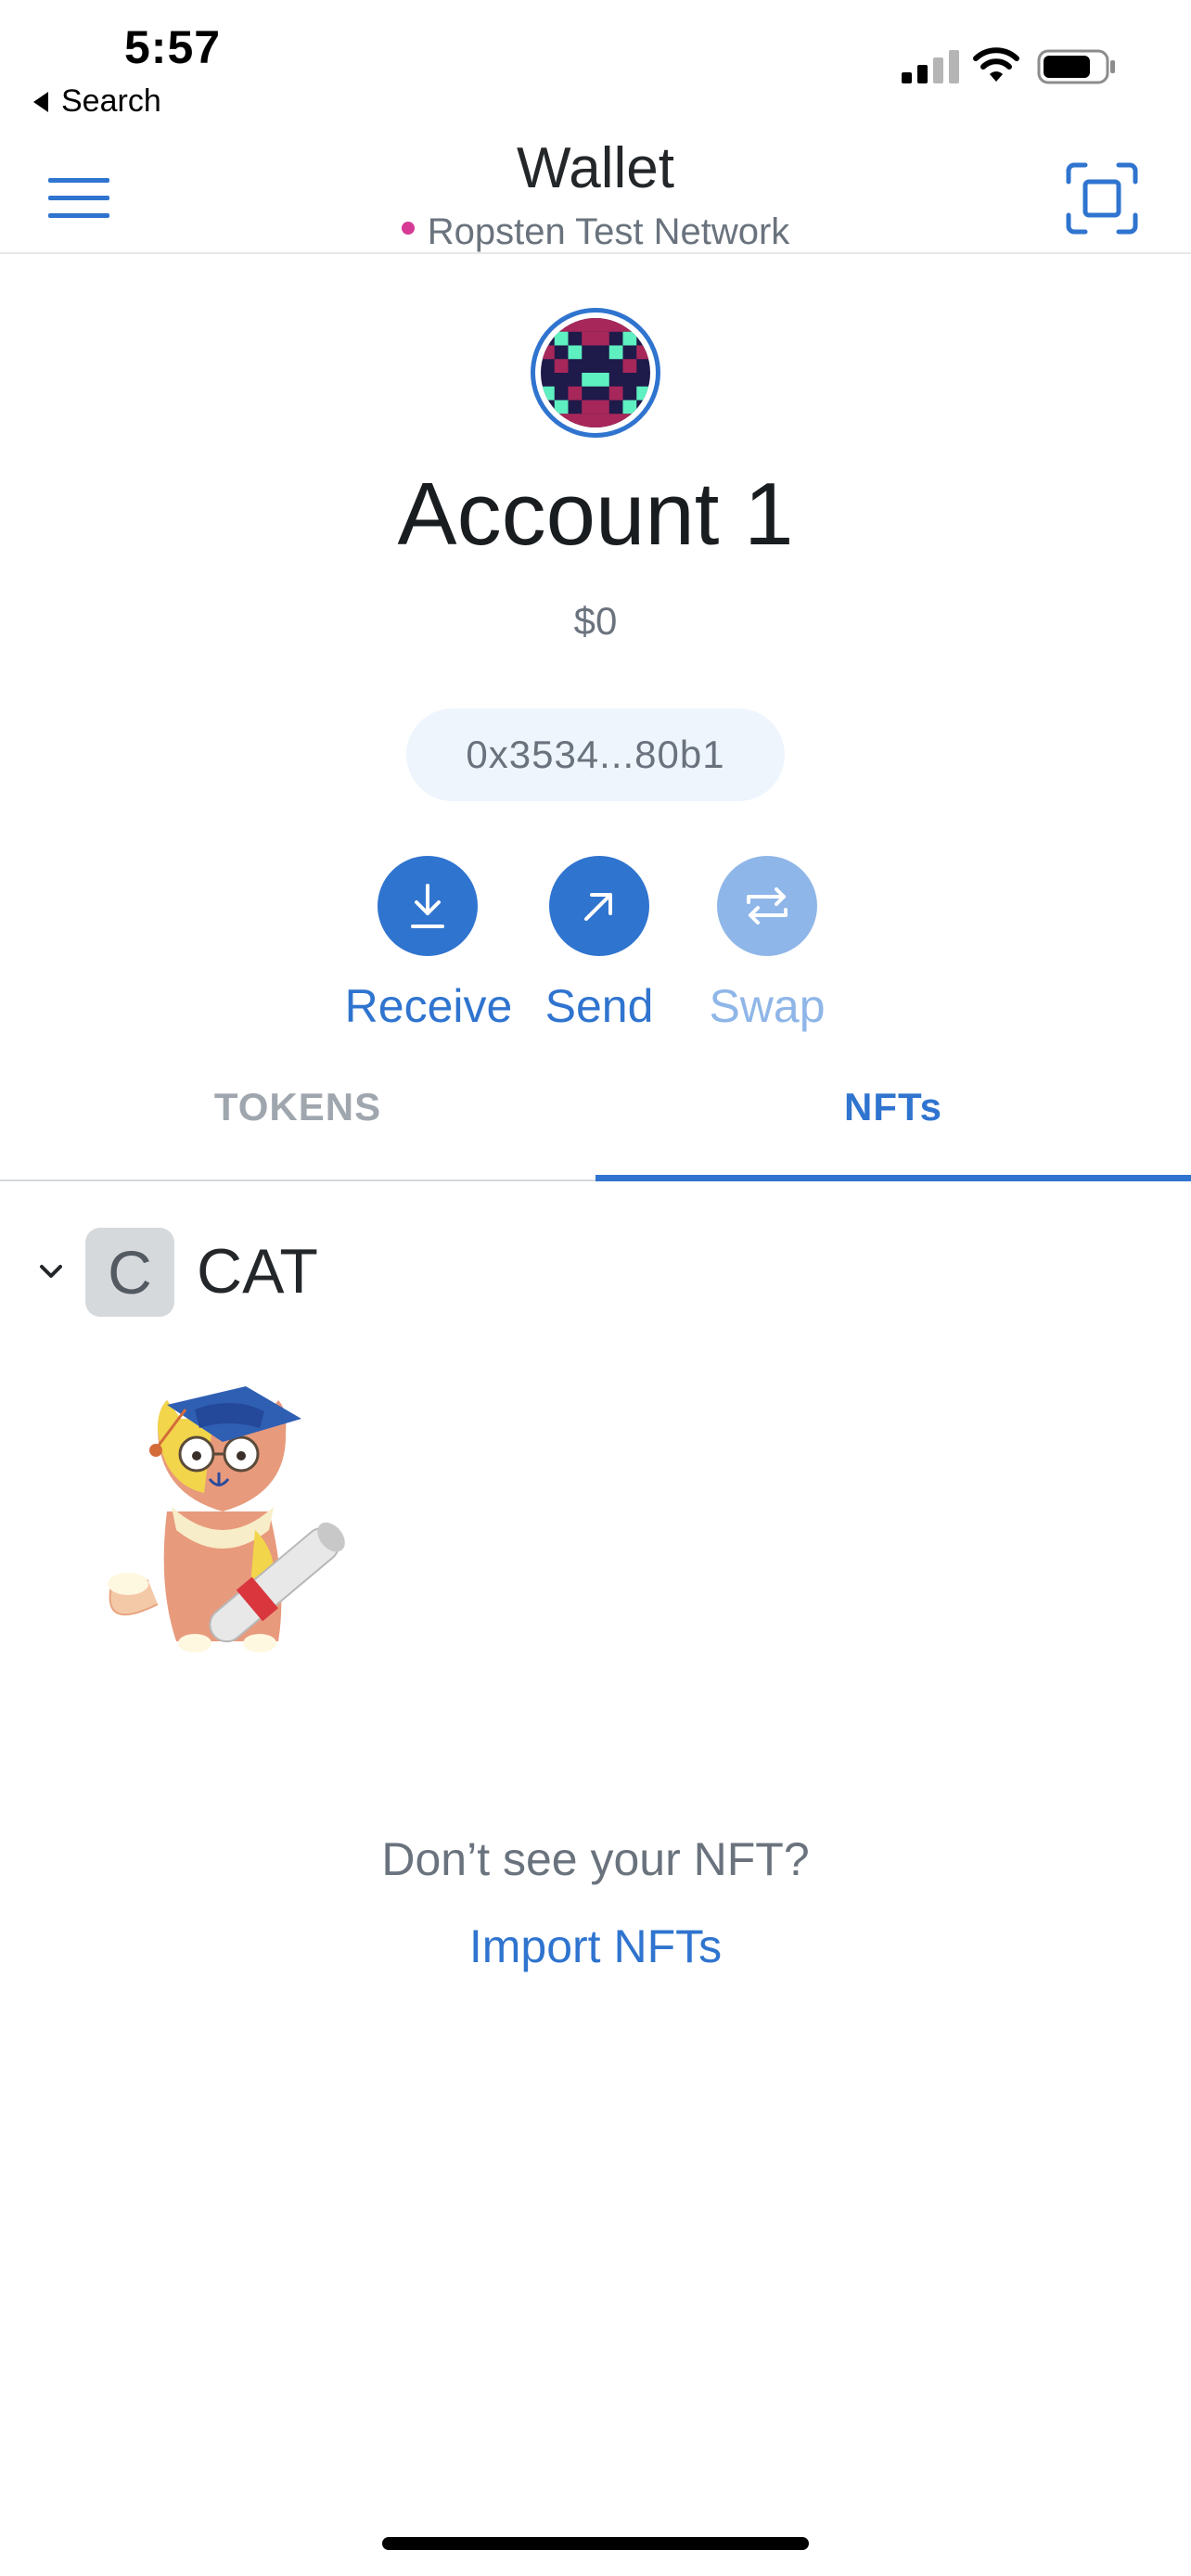  I want to click on account-address-button: 0x3534...80b1, so click(595, 754).